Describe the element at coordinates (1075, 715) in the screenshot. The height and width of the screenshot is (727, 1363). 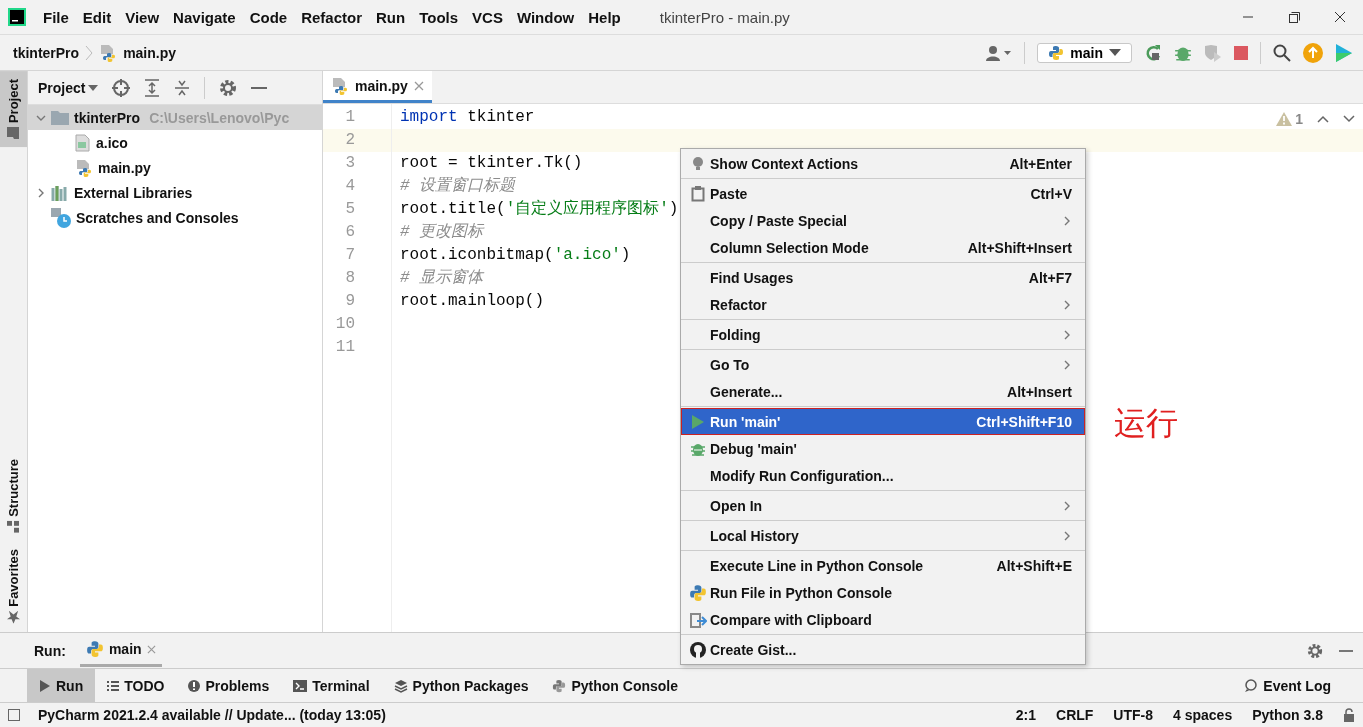
I see `status-item: CRLF` at that location.